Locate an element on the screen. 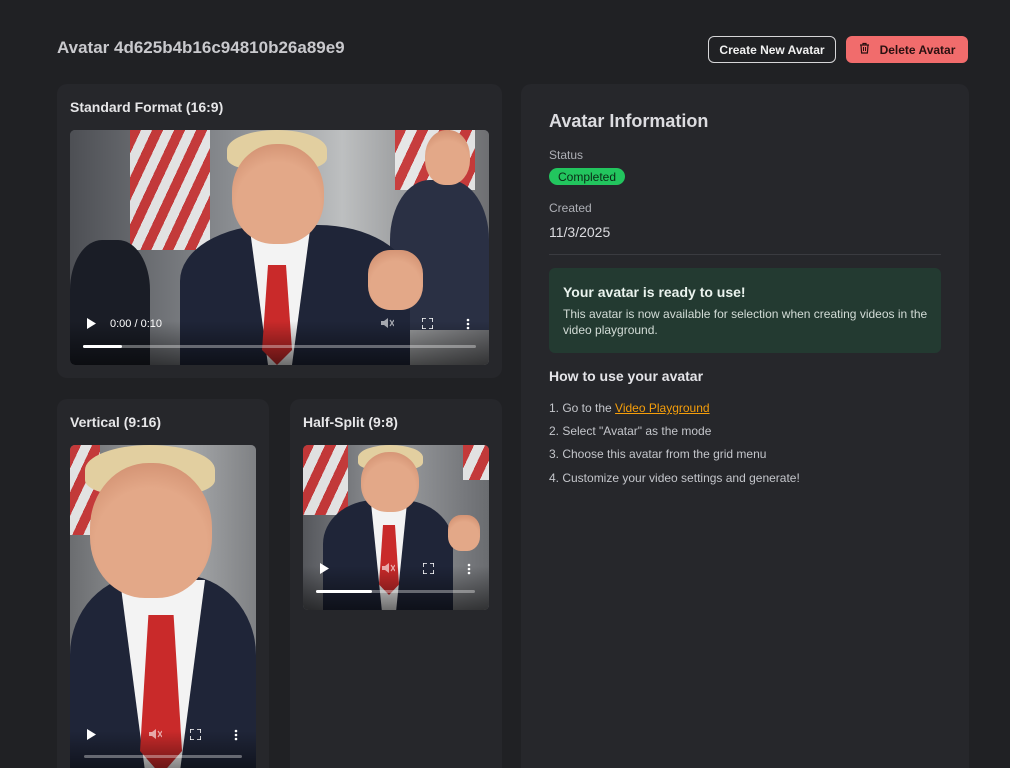 The width and height of the screenshot is (1010, 768). step-1-text: 1. Go to the is located at coordinates (582, 408).